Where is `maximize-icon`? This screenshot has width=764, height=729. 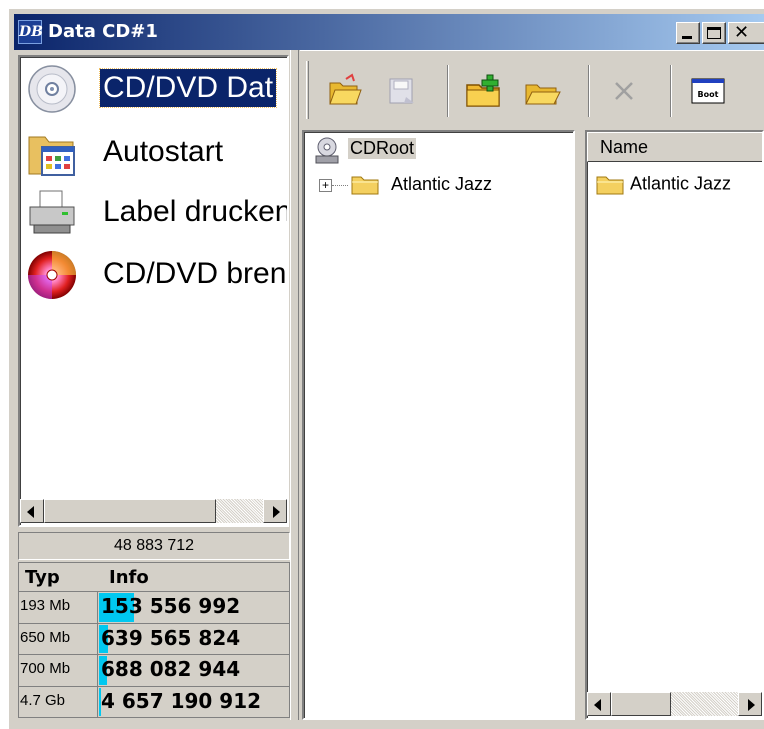 maximize-icon is located at coordinates (714, 33).